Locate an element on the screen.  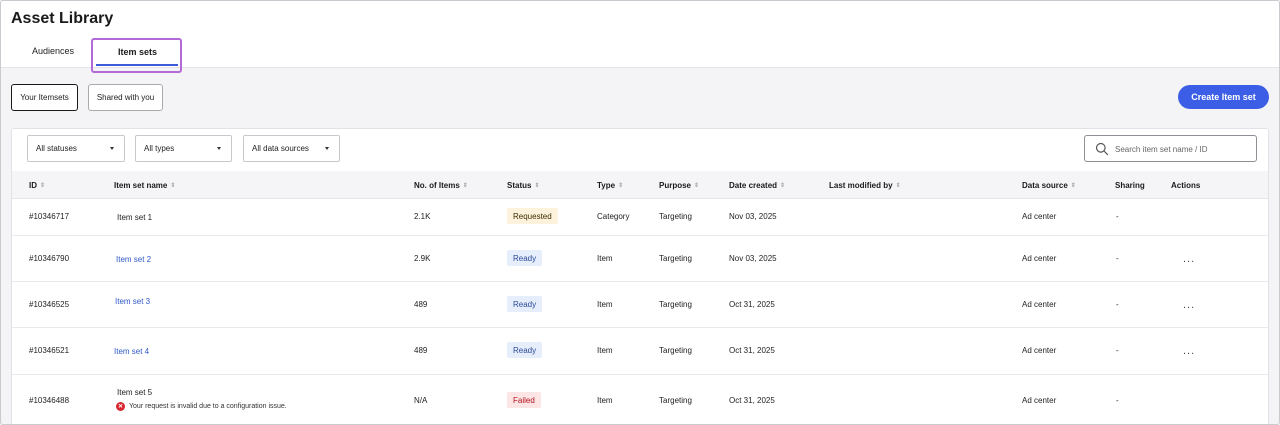
status-badge: Failed is located at coordinates (524, 400).